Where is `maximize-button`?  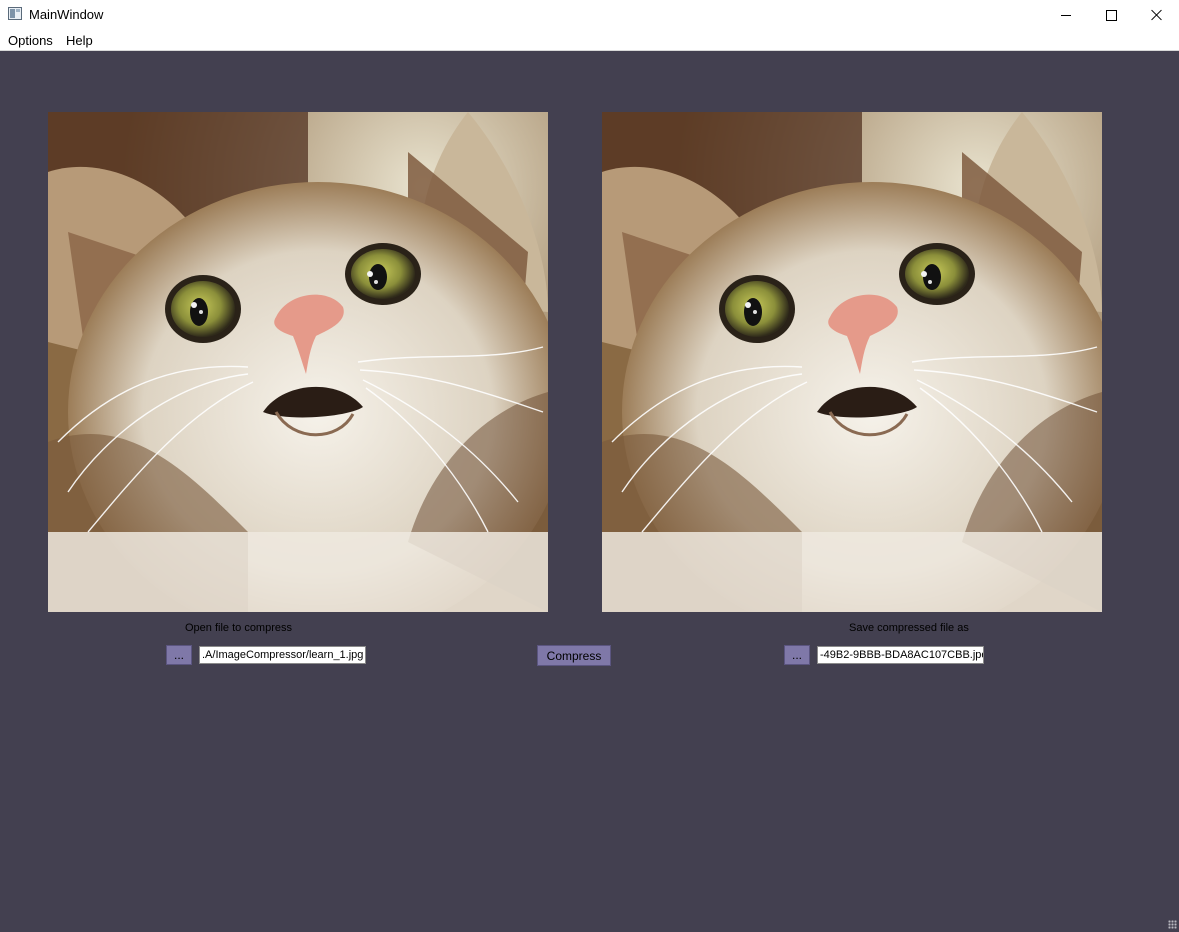 maximize-button is located at coordinates (1111, 15).